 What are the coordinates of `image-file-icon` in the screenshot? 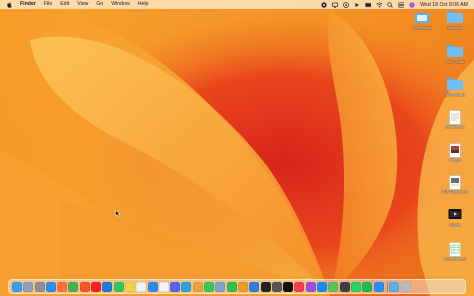 It's located at (455, 150).